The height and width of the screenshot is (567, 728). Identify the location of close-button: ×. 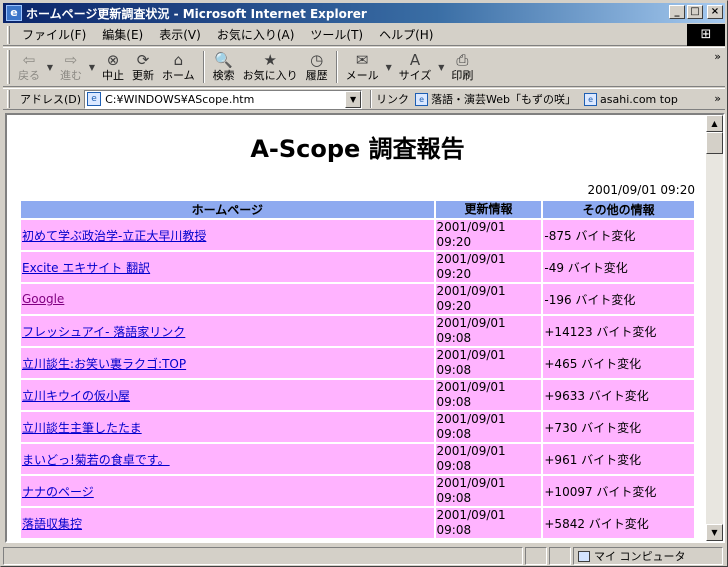
(715, 12).